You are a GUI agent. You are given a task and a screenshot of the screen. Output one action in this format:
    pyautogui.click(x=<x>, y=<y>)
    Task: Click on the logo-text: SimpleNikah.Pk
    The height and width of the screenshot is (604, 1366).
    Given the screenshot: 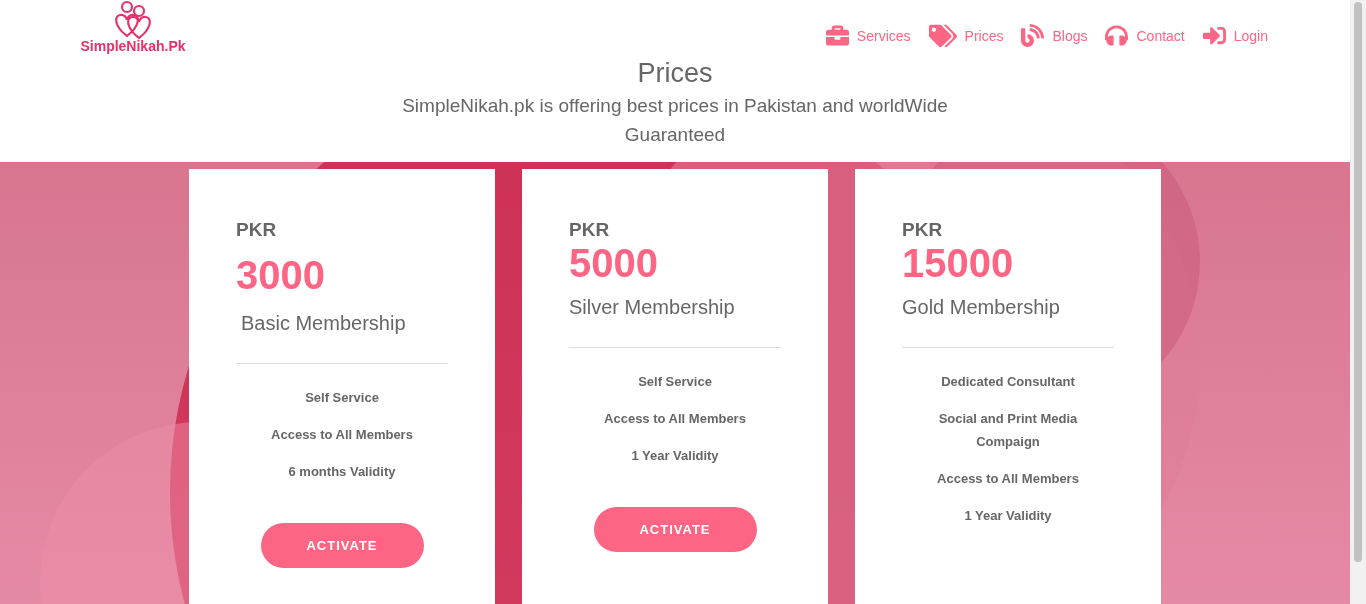 What is the action you would take?
    pyautogui.click(x=133, y=46)
    